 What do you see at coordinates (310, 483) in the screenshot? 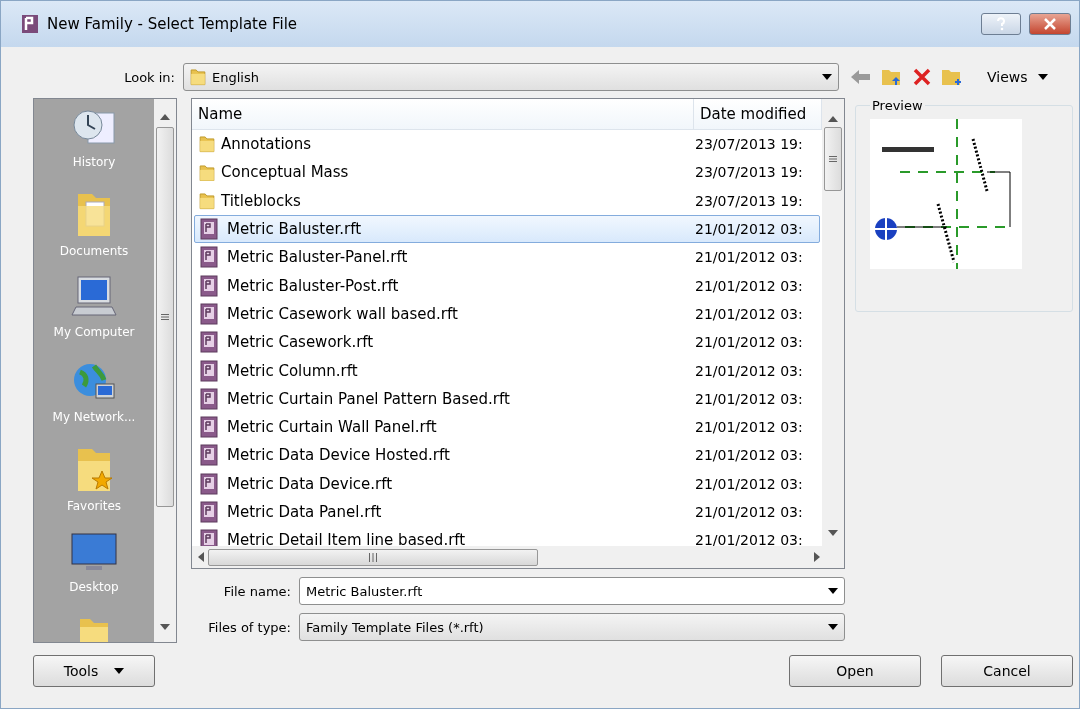
I see `file-name: Metric Data Device.rft` at bounding box center [310, 483].